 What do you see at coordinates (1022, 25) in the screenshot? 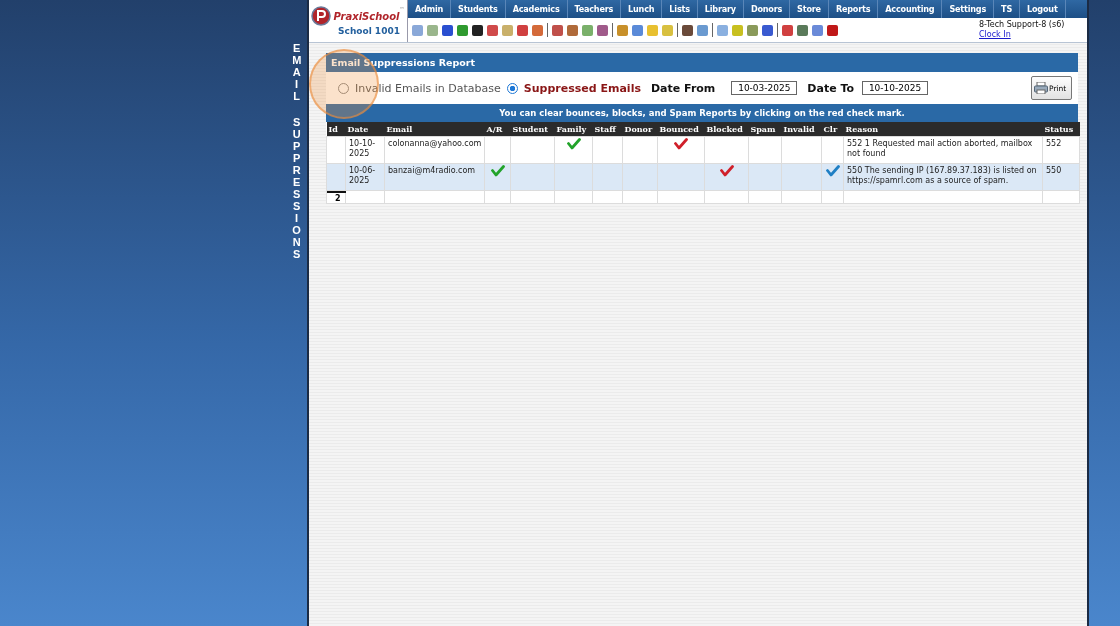
I see `user-name: 8-Tech Support-8 (s6)` at bounding box center [1022, 25].